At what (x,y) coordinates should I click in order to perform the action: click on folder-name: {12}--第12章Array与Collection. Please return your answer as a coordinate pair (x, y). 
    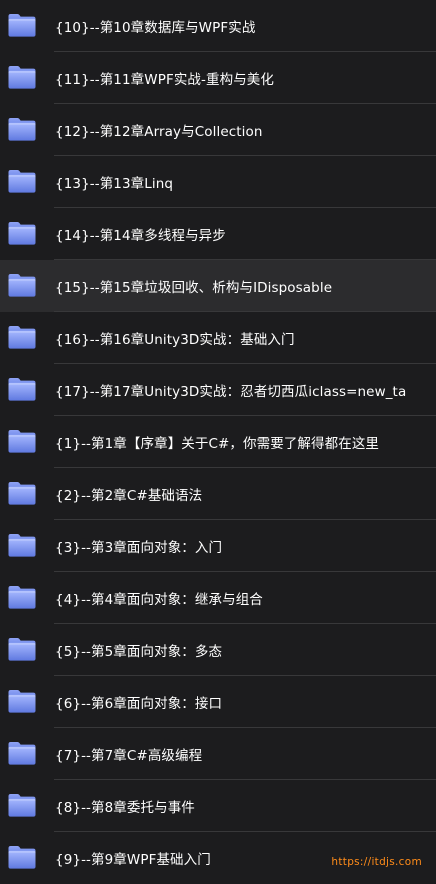
    Looking at the image, I should click on (159, 132).